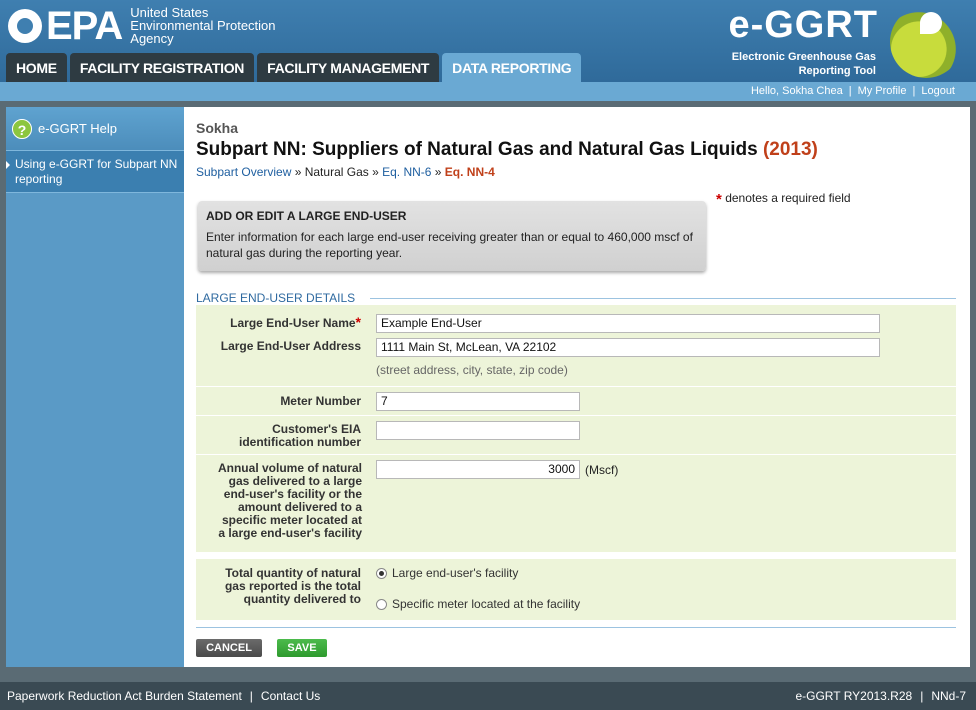 Image resolution: width=976 pixels, height=710 pixels. Describe the element at coordinates (472, 370) in the screenshot. I see `address-hint: (street address, city, state, zip code)` at that location.